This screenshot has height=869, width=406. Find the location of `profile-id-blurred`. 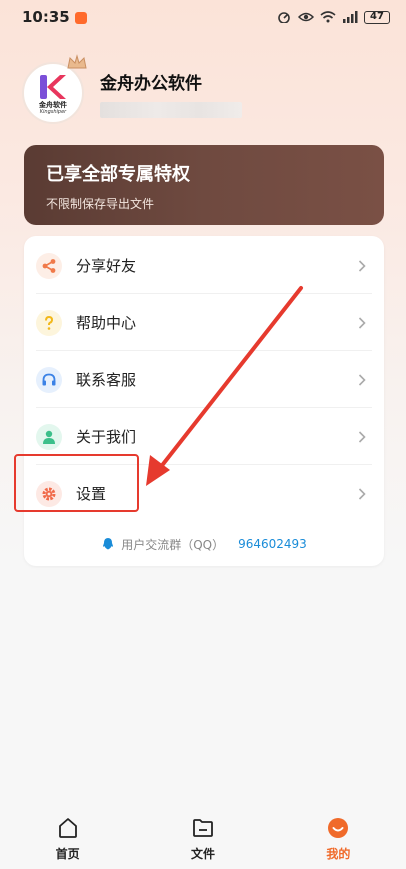

profile-id-blurred is located at coordinates (171, 109).